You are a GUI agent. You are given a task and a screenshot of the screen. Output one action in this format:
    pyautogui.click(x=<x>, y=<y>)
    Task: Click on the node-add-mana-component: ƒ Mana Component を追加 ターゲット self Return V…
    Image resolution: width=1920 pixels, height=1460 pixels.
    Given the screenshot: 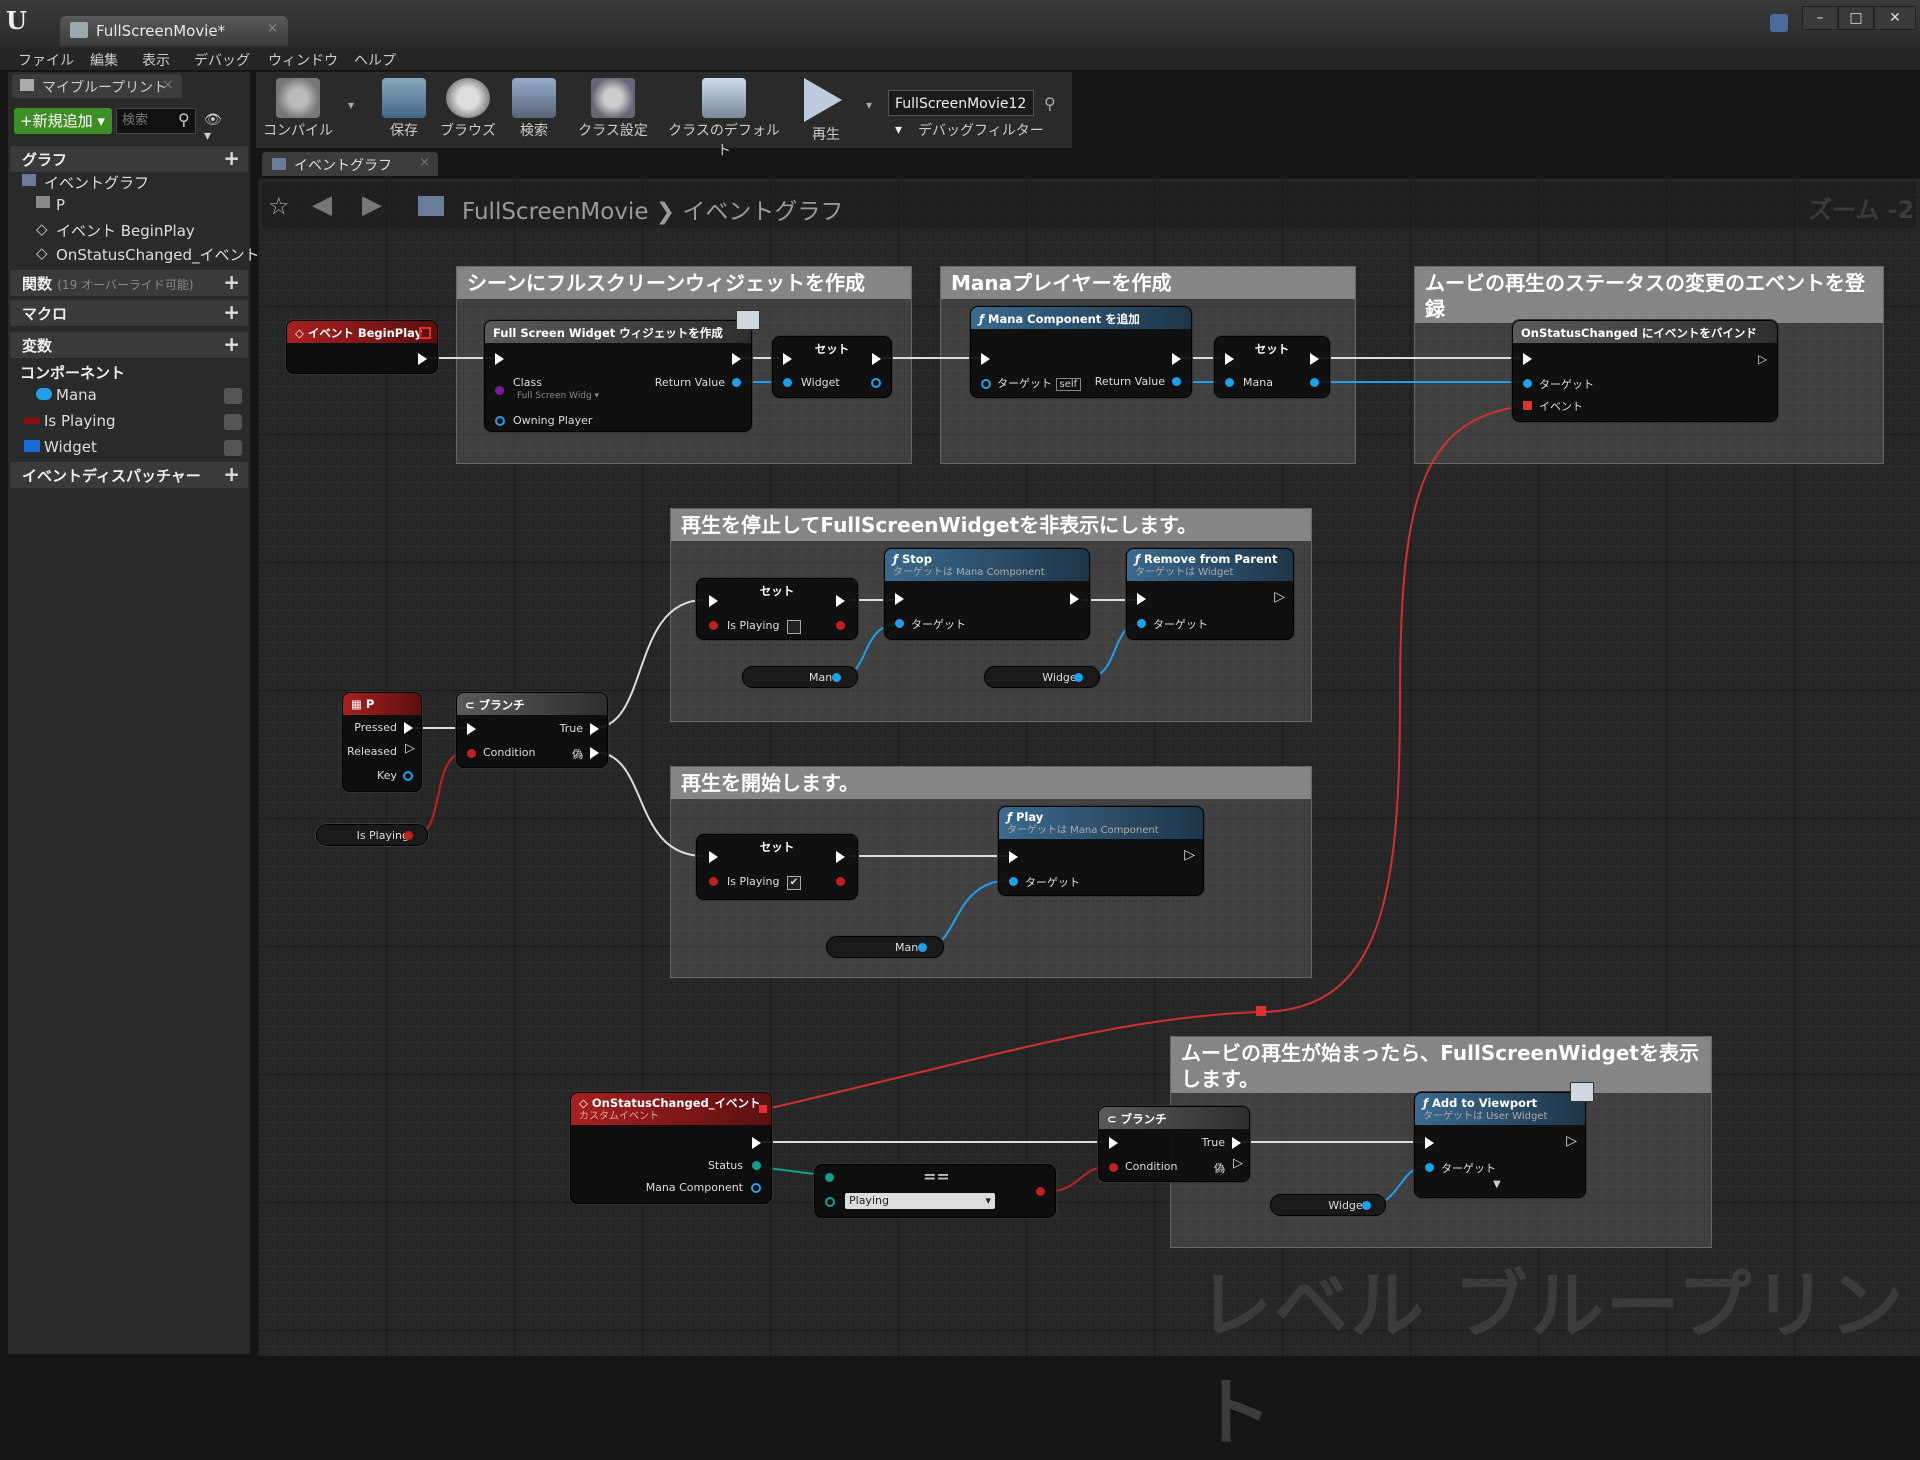 What is the action you would take?
    pyautogui.click(x=1081, y=352)
    